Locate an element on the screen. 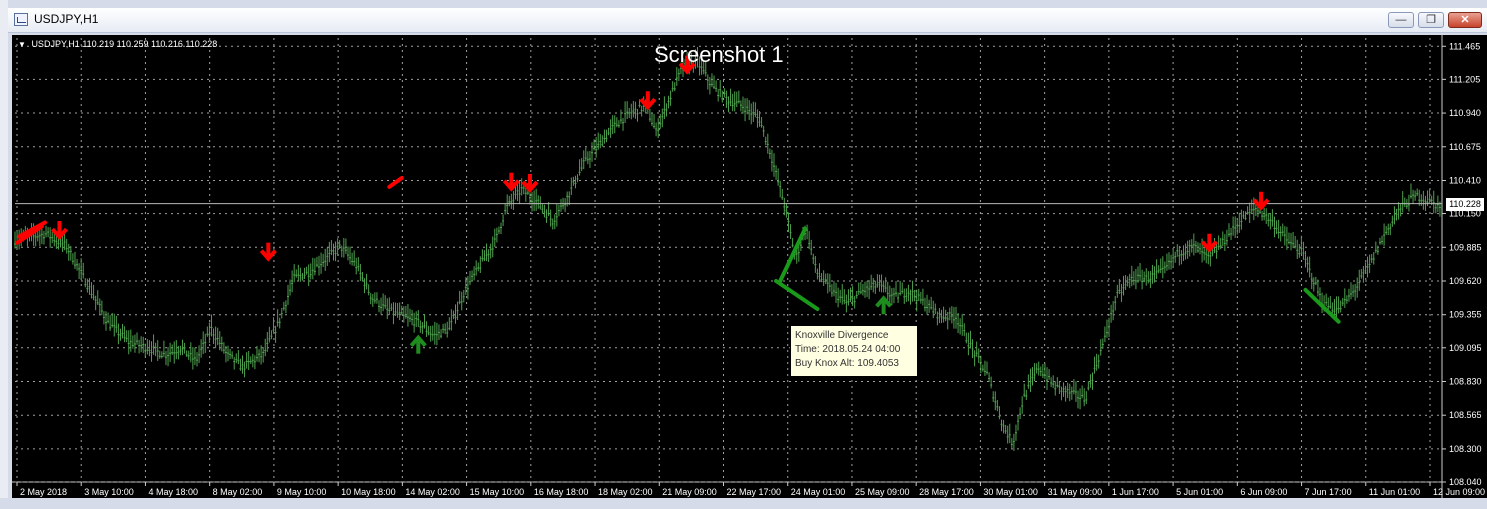 This screenshot has height=509, width=1487. chart-window-titlebar: USDJPY,H1 — ❐ ✕ is located at coordinates (747, 20).